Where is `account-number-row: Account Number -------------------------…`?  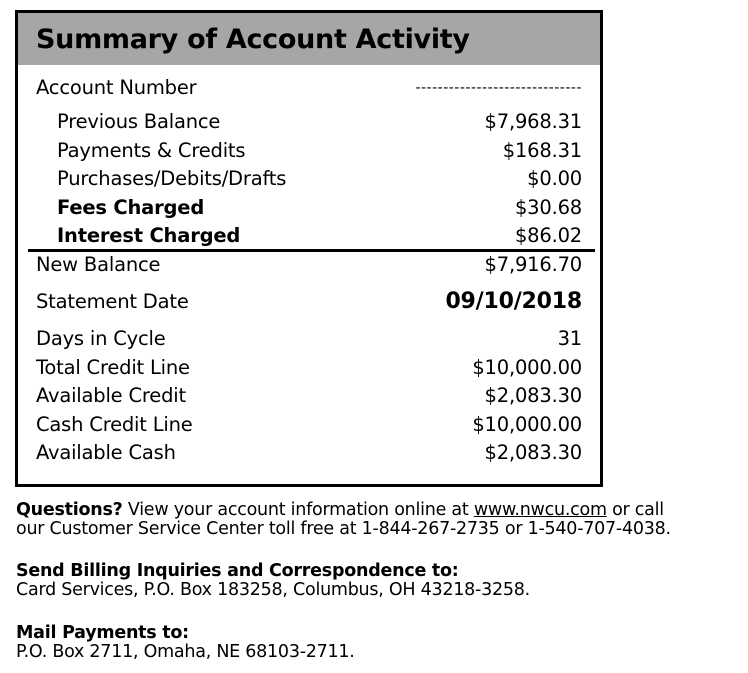 account-number-row: Account Number -------------------------… is located at coordinates (309, 88).